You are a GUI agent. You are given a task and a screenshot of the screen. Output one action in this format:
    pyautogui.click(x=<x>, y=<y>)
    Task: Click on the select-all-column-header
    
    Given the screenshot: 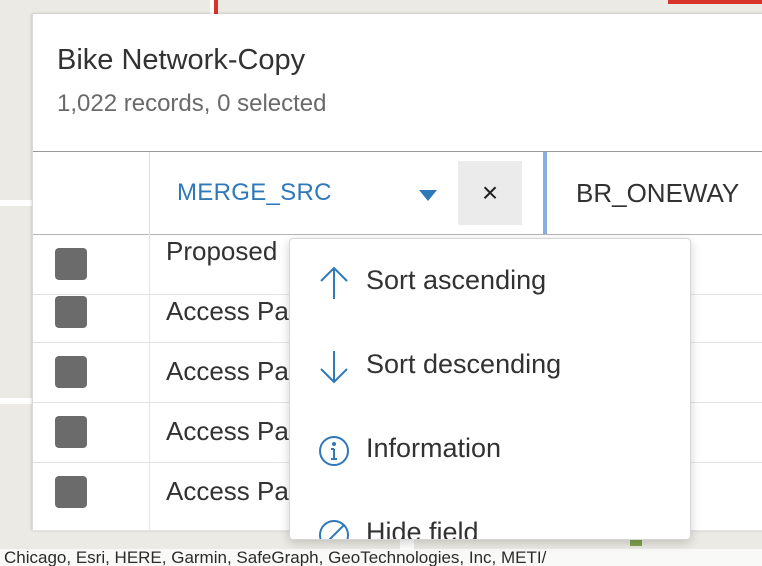 What is the action you would take?
    pyautogui.click(x=91, y=193)
    